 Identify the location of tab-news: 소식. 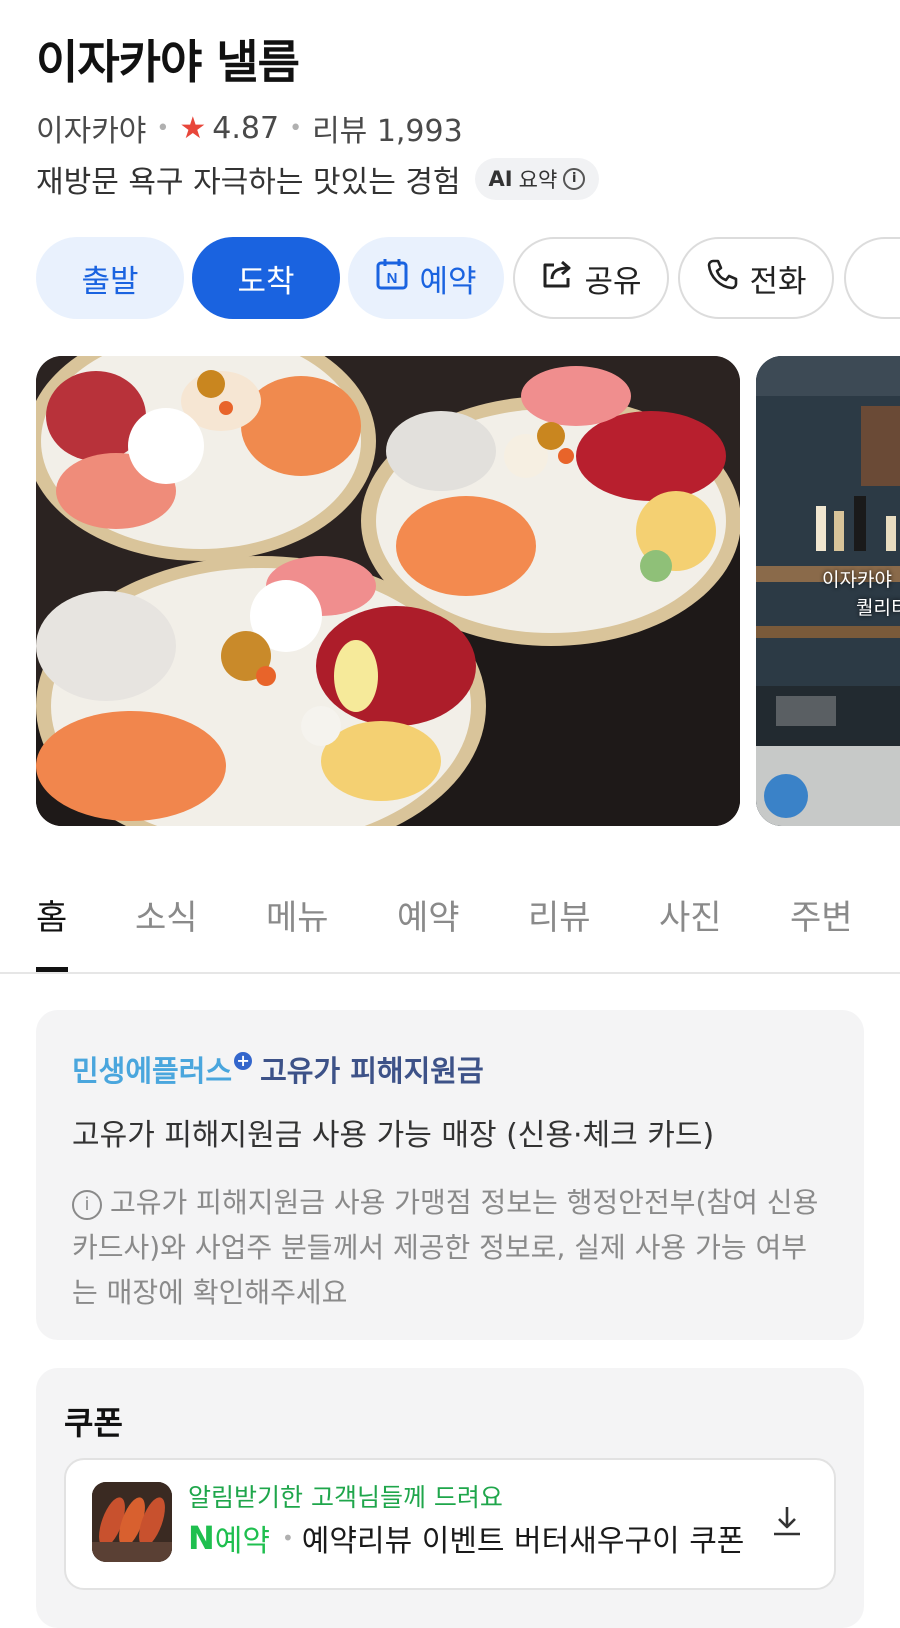
(166, 914).